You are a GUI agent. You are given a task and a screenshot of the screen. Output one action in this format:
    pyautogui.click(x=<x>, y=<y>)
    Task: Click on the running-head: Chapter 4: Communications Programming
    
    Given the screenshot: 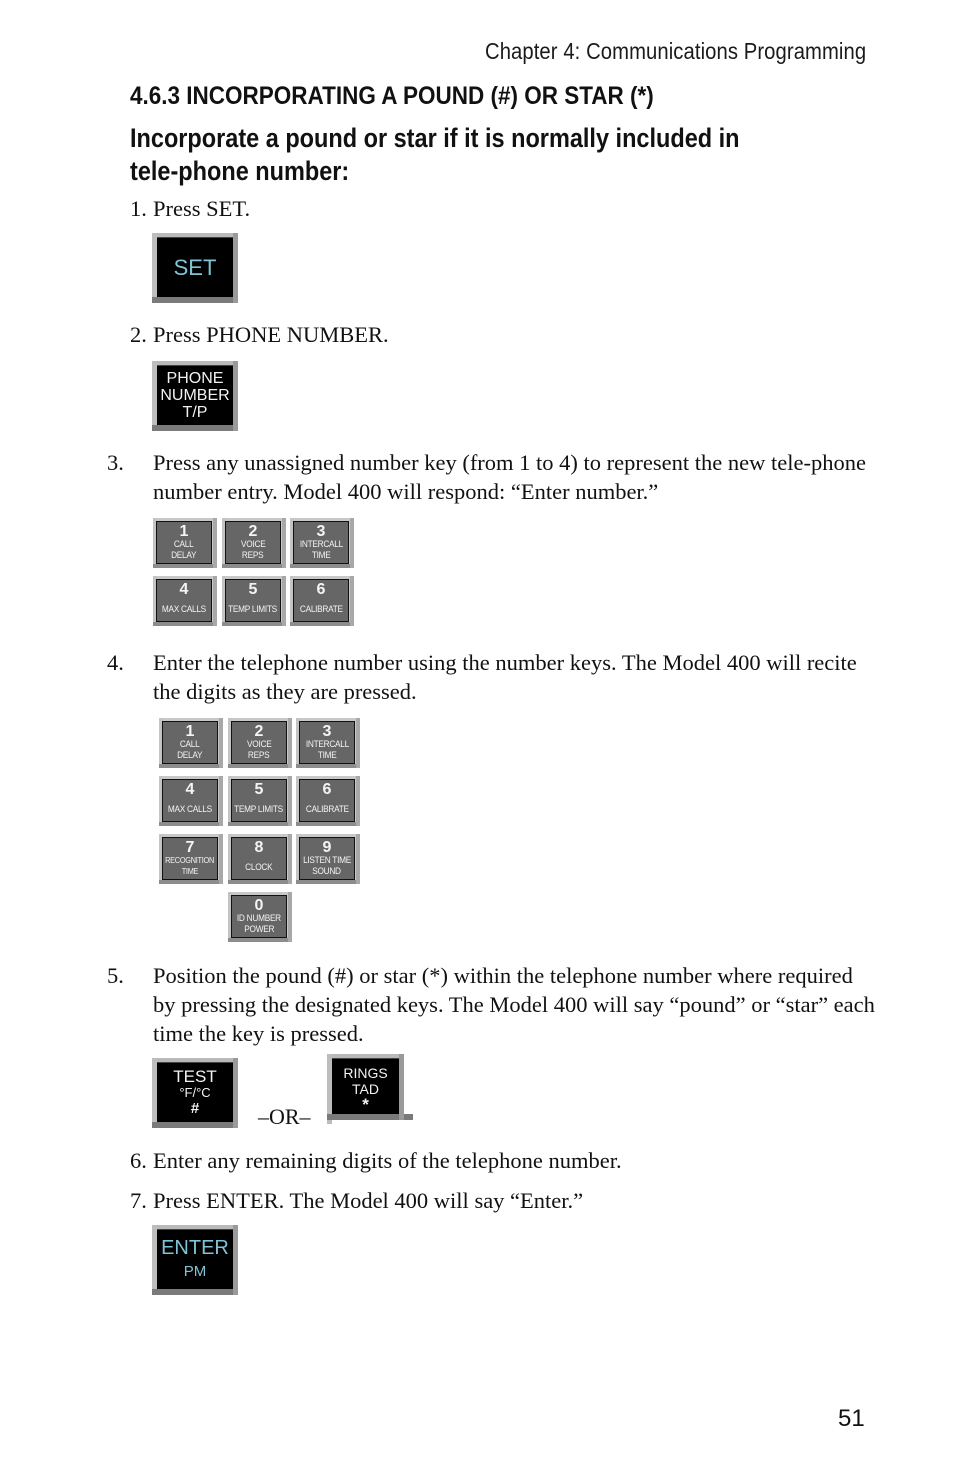 What is the action you would take?
    pyautogui.click(x=675, y=51)
    